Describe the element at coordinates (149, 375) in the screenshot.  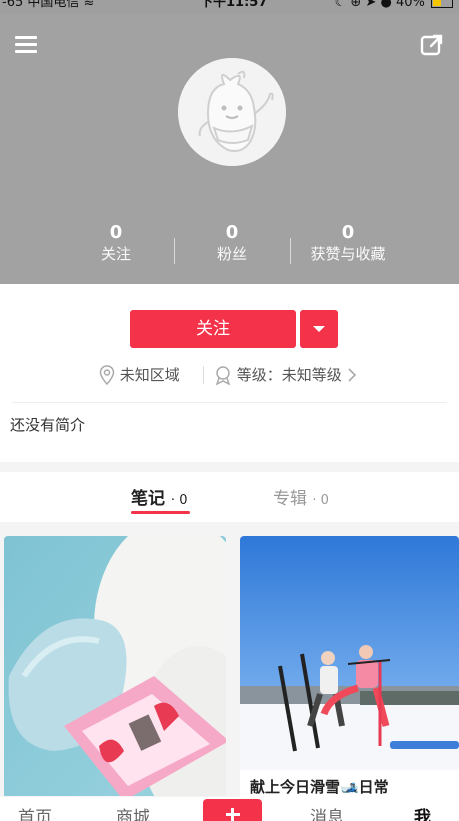
I see `location-text: 未知区域` at that location.